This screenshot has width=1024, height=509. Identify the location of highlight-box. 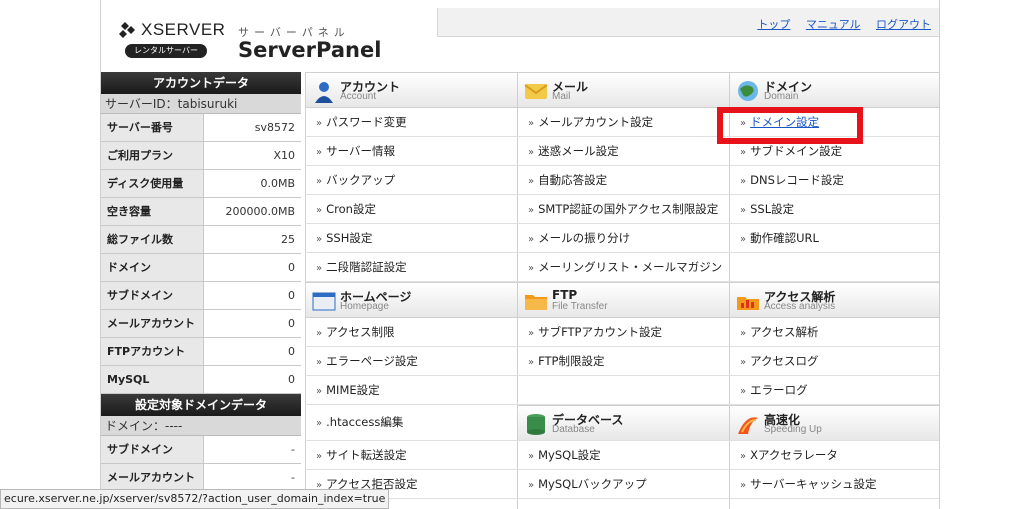
(790, 125).